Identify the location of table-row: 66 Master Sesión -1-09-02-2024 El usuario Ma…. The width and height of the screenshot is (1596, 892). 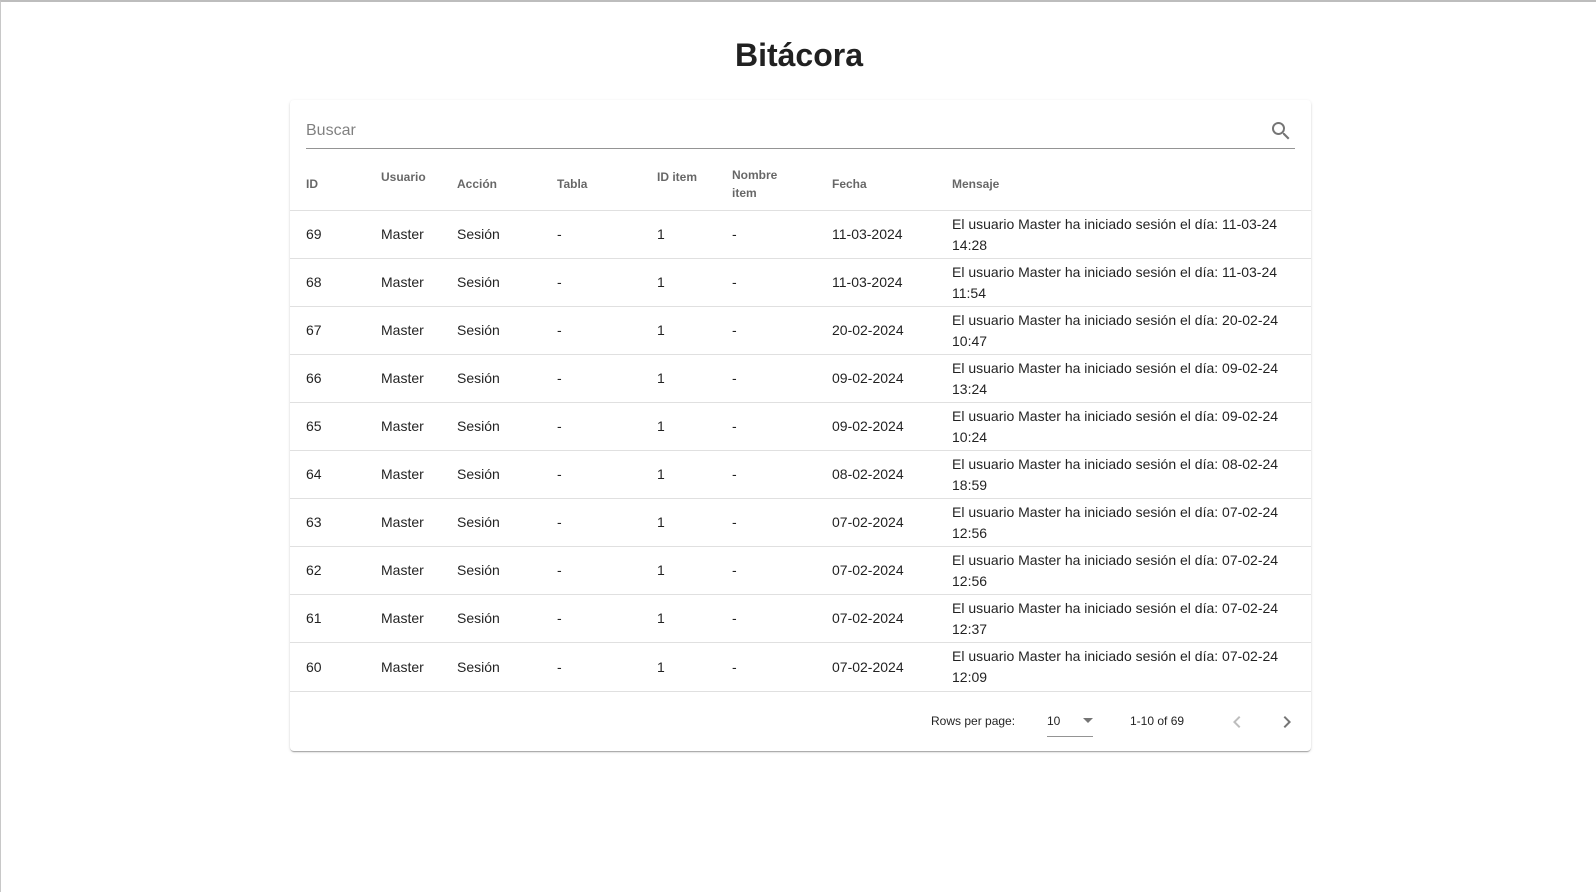
(800, 378).